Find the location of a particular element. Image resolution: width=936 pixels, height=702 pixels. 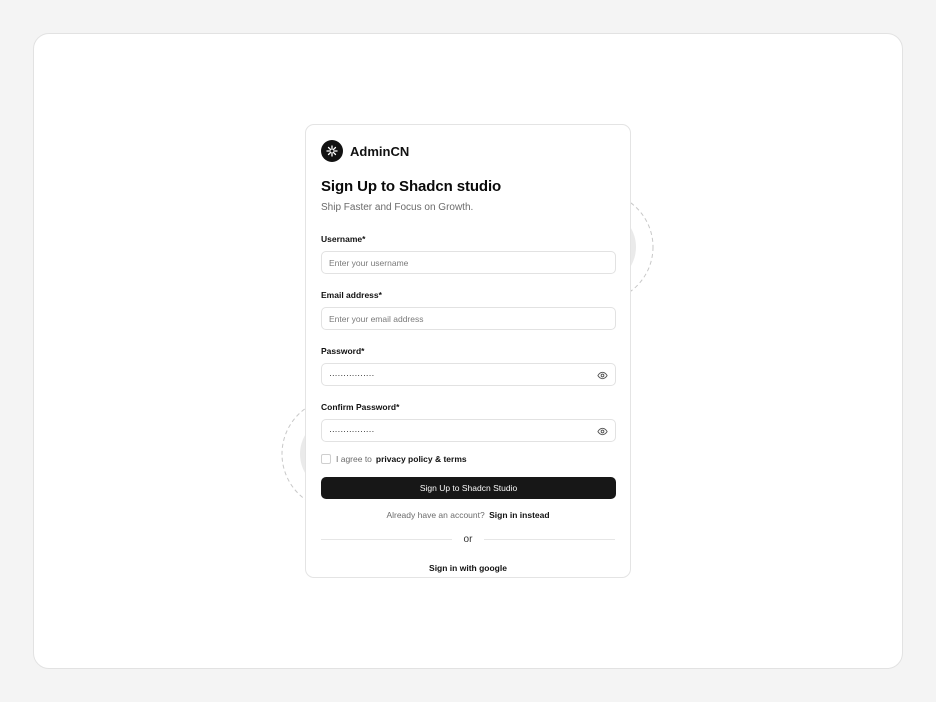

username-group: Username* is located at coordinates (468, 254).